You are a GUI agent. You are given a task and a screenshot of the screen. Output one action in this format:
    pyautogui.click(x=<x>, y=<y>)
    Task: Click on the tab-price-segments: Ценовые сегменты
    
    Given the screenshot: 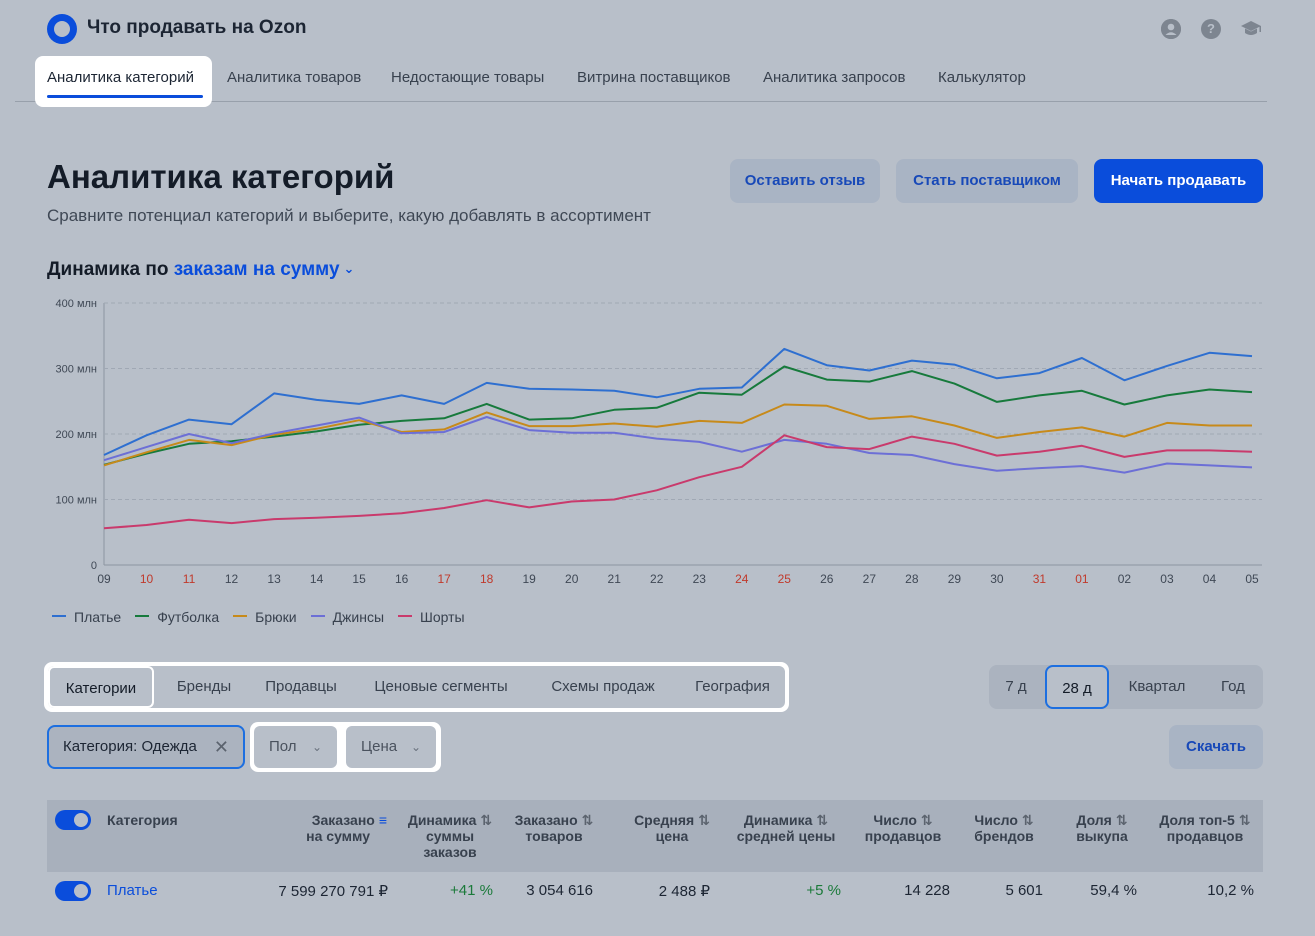 What is the action you would take?
    pyautogui.click(x=441, y=687)
    